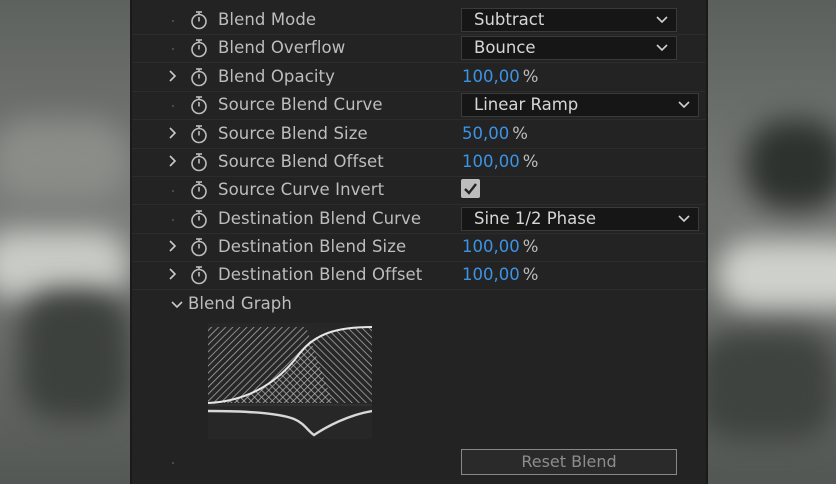 The height and width of the screenshot is (484, 836). What do you see at coordinates (419, 162) in the screenshot?
I see `property-row-source-blend-offset: Source Blend Offset 100,00%` at bounding box center [419, 162].